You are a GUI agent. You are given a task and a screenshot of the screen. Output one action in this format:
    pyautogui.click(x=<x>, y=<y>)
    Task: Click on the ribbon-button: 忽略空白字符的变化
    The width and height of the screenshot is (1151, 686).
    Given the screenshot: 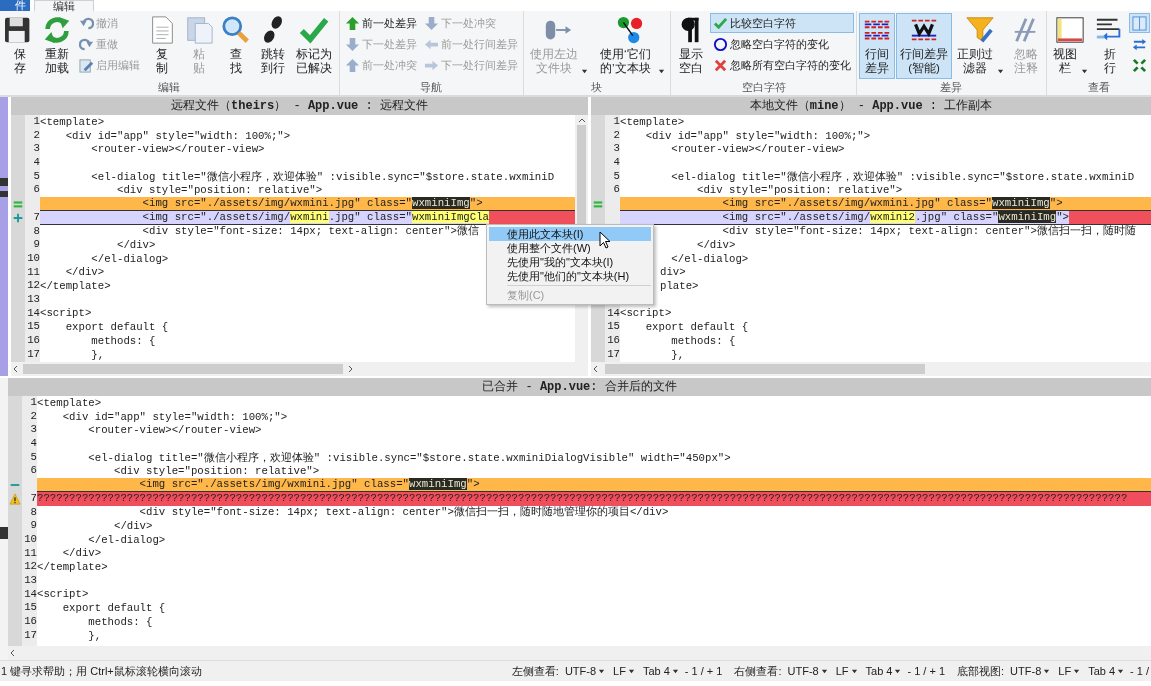 What is the action you would take?
    pyautogui.click(x=782, y=44)
    